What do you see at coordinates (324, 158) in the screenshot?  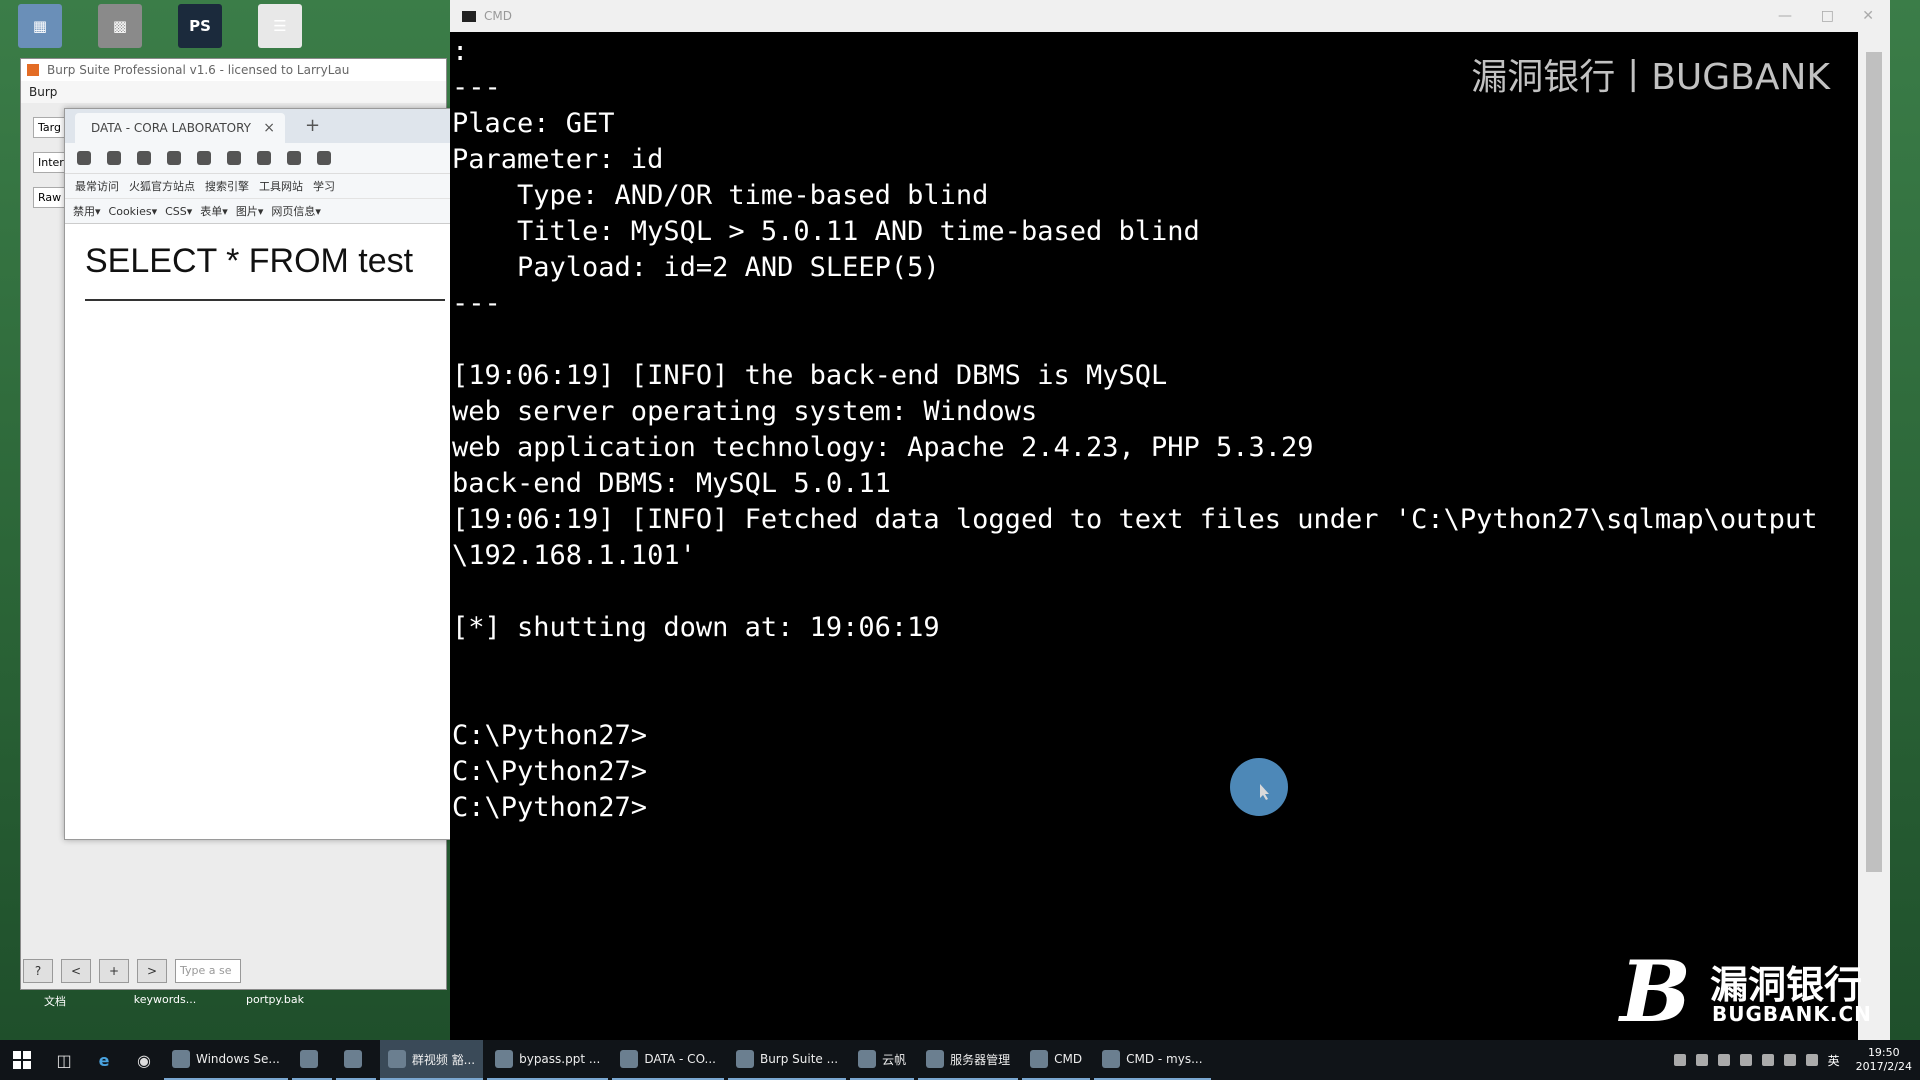 I see `shield-icon` at bounding box center [324, 158].